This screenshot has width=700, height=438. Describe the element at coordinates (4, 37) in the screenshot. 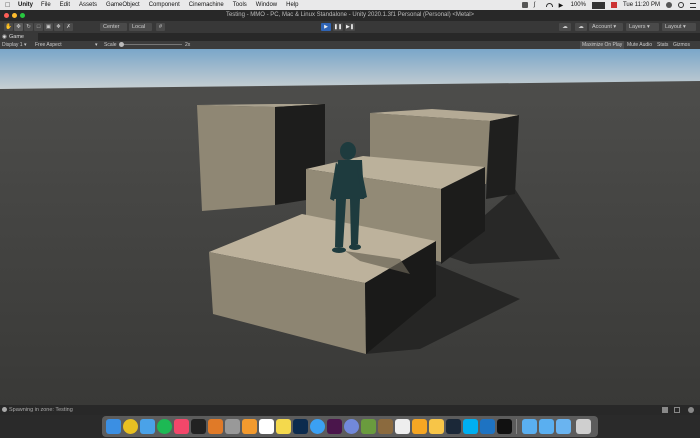

I see `game-tab-icon: ◉` at that location.